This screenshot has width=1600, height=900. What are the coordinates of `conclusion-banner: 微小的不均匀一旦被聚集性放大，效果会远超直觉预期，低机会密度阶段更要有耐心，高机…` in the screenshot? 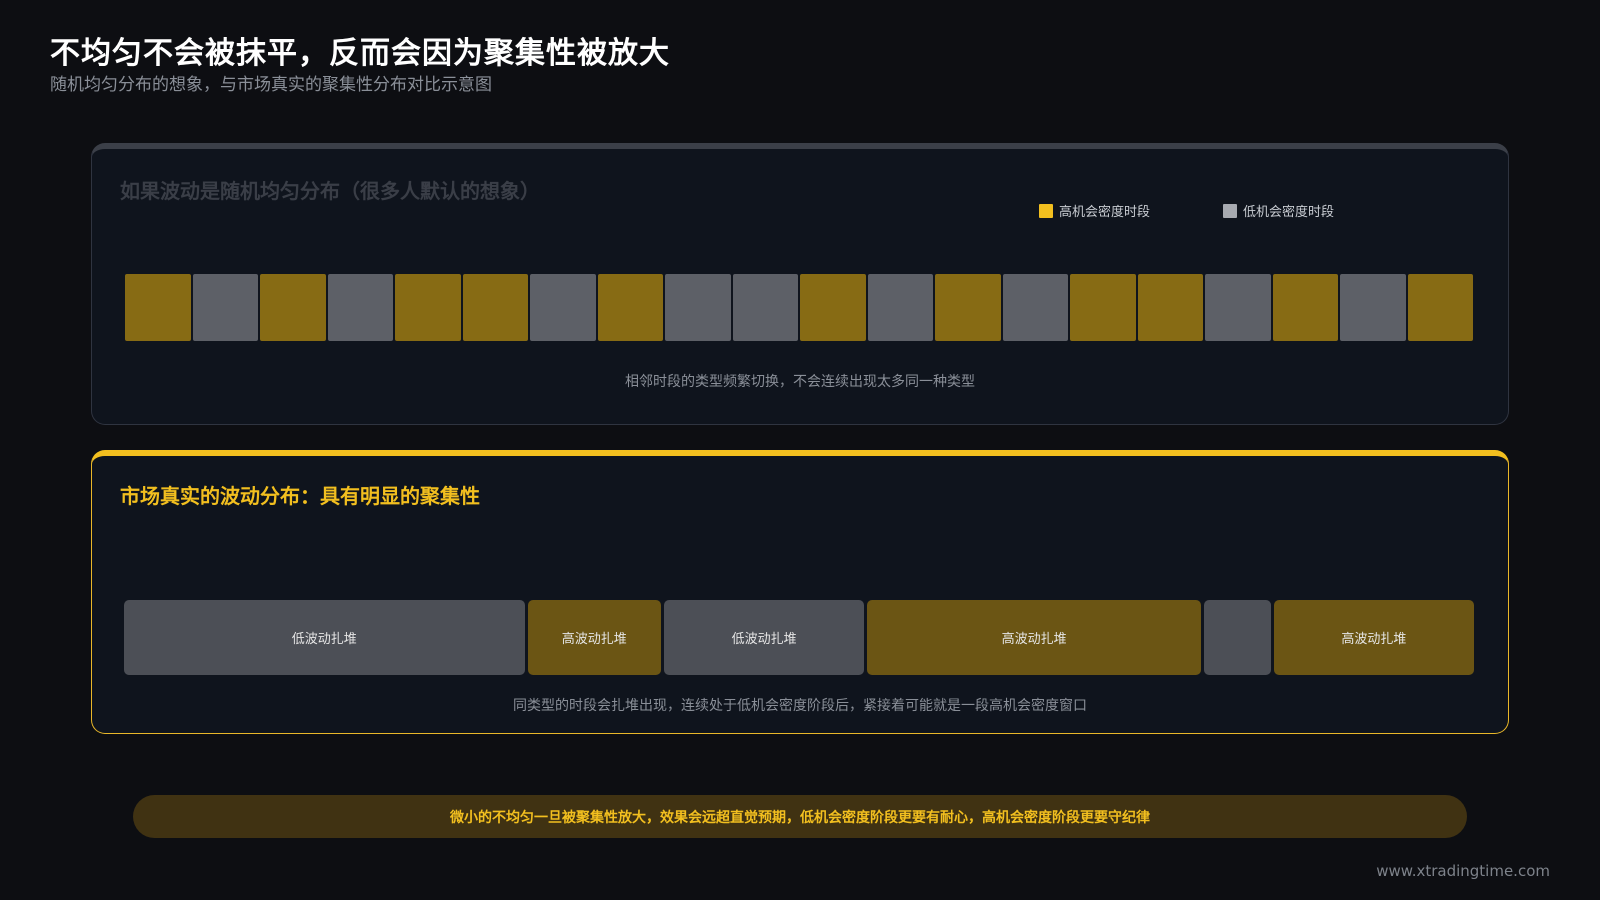 It's located at (800, 816).